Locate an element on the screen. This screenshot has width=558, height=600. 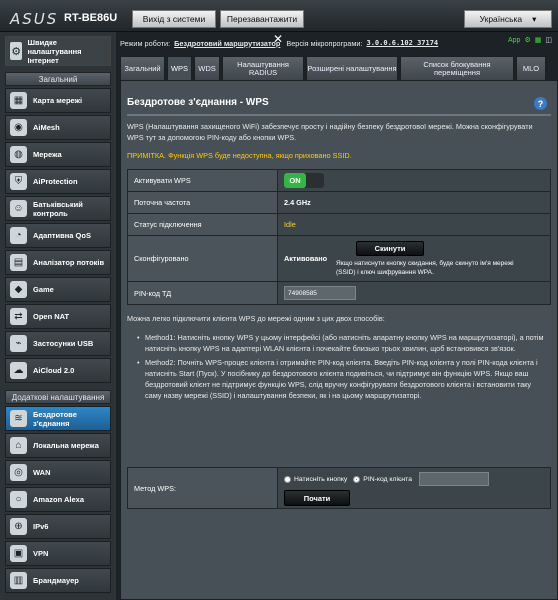
sidebar-item-network-map: ▦ Карта мережі is located at coordinates (58, 100).